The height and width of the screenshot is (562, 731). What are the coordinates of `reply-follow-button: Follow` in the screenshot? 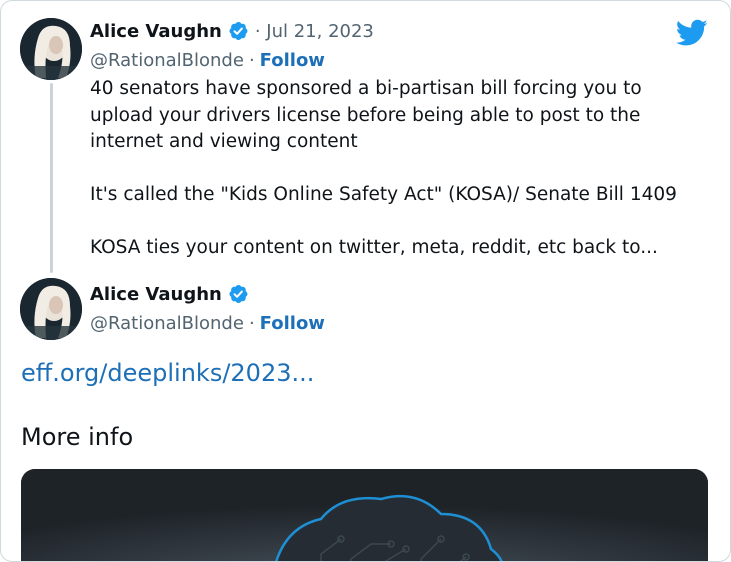 It's located at (292, 323).